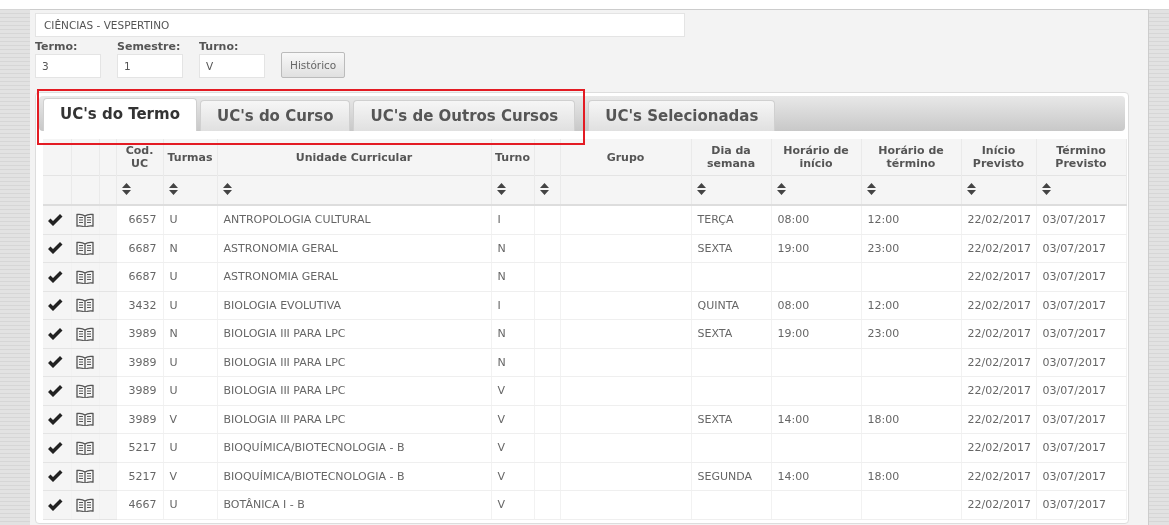 The width and height of the screenshot is (1169, 525). I want to click on tab: UC's do Curso, so click(275, 115).